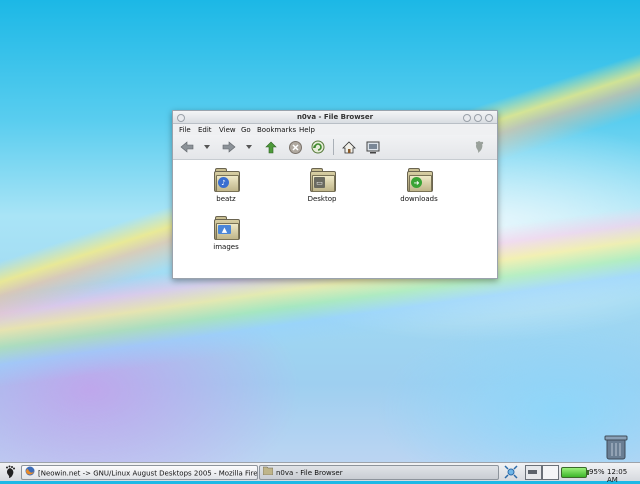 This screenshot has height=484, width=640. I want to click on forward-icon, so click(229, 147).